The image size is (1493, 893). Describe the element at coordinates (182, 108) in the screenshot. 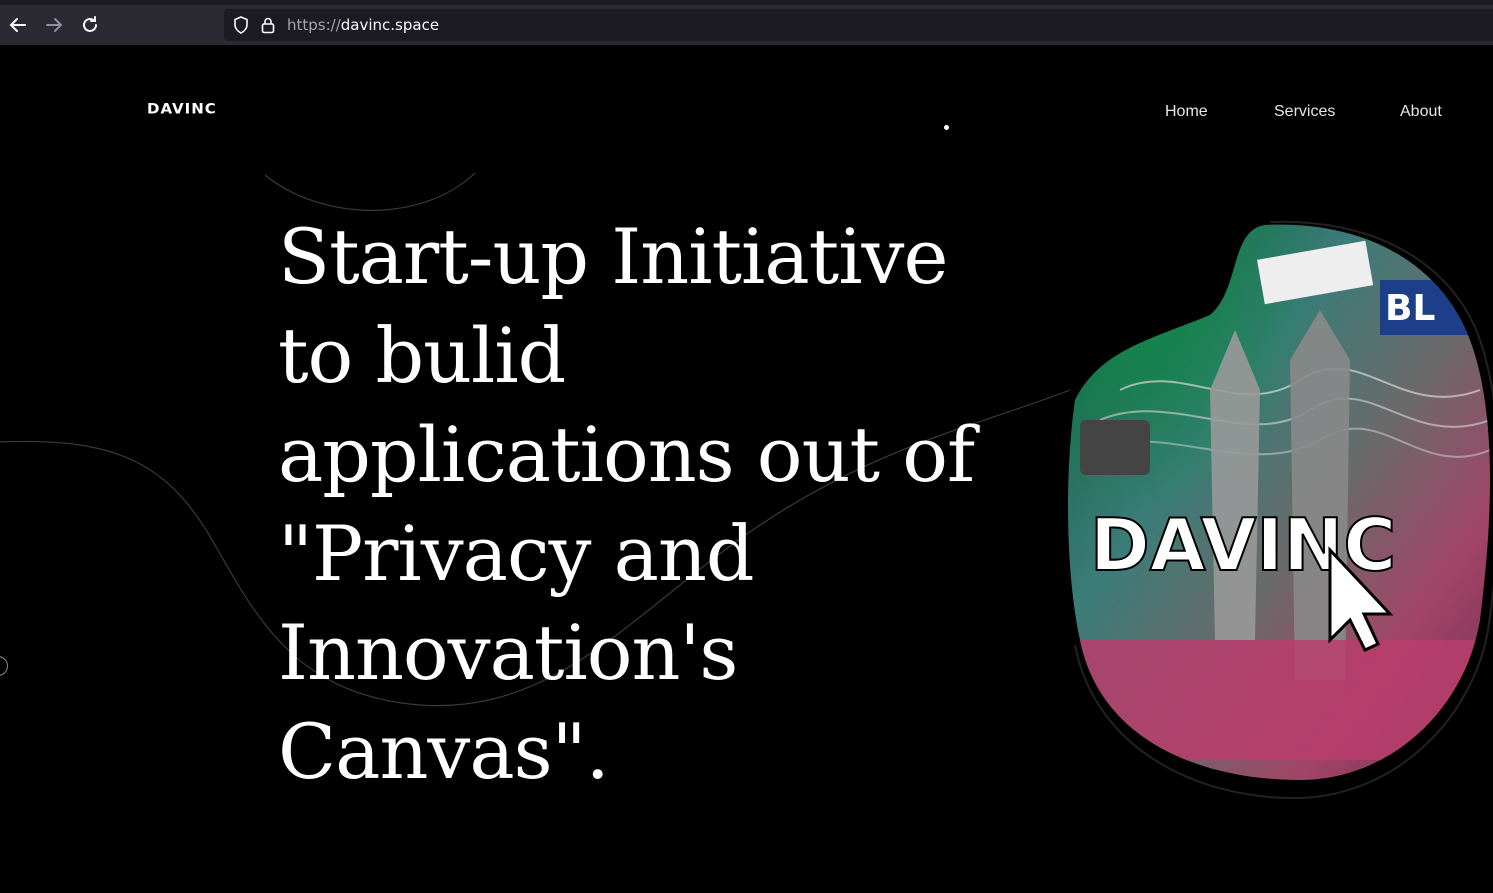

I see `site-logo: DAVINC` at that location.